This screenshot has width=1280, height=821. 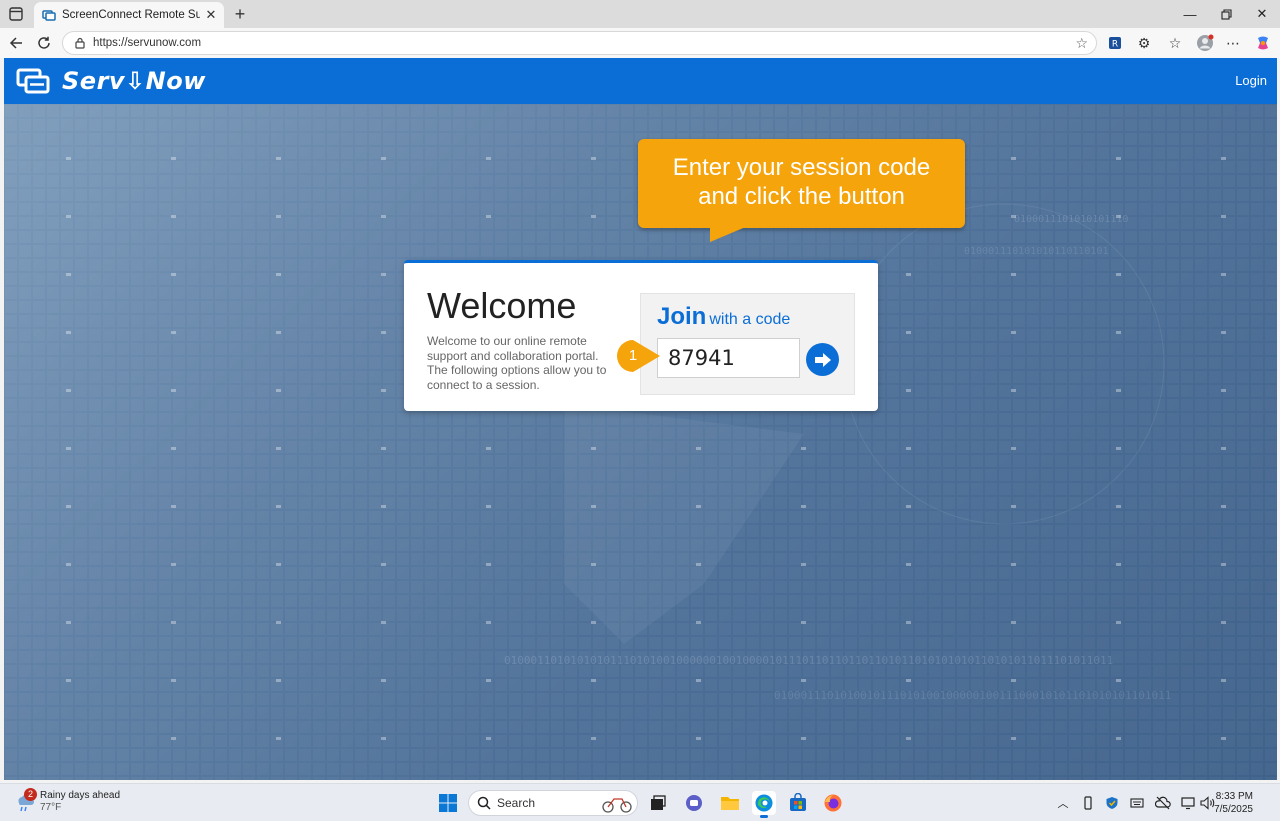 I want to click on welcome-title: Welcome, so click(x=502, y=305).